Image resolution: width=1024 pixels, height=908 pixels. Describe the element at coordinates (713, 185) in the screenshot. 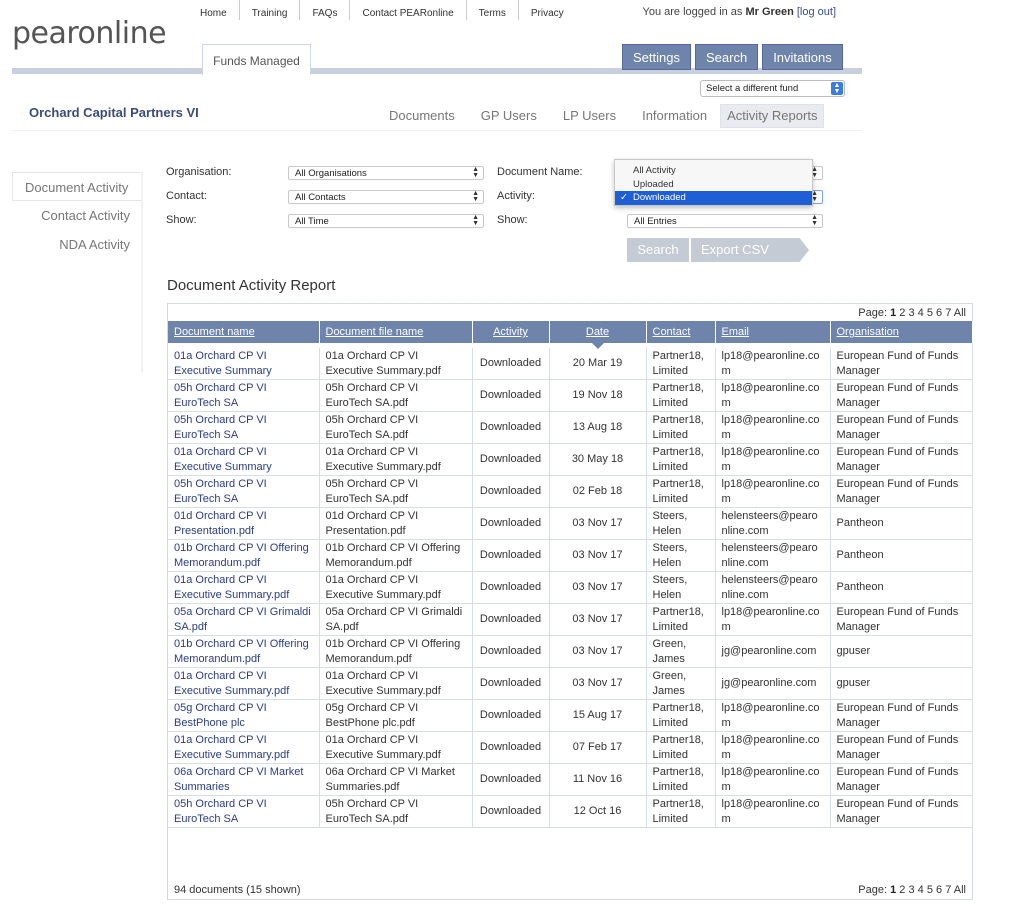

I see `activity-option-uploaded: Uploaded` at that location.